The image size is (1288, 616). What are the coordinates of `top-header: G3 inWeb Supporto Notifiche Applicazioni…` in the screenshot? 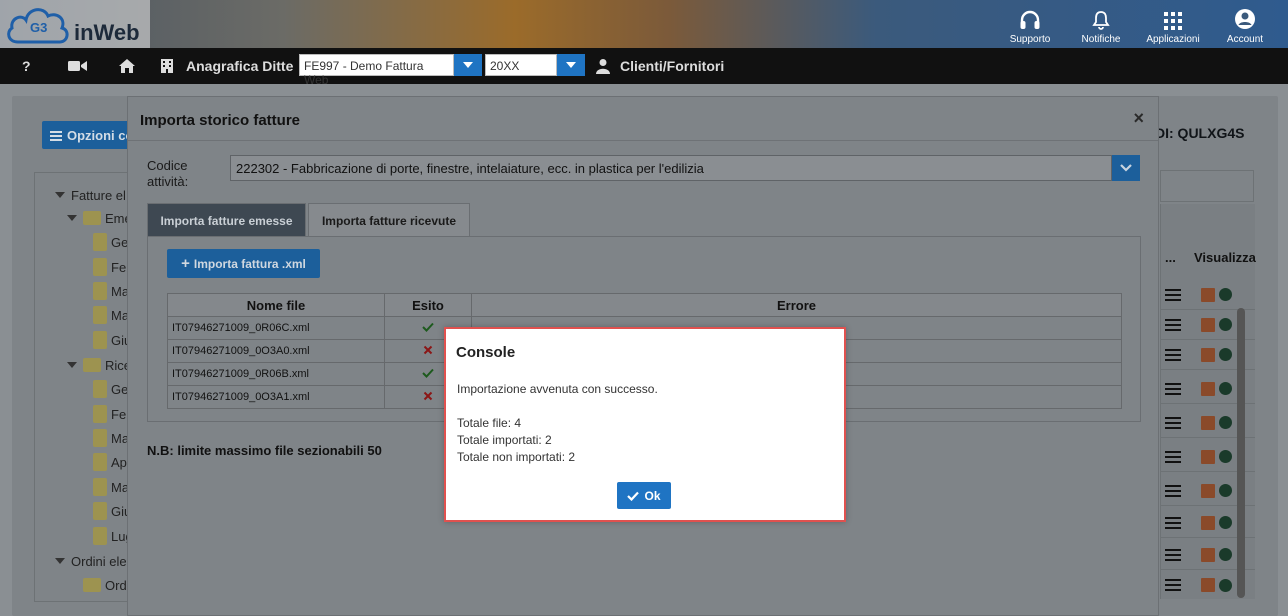 It's located at (644, 24).